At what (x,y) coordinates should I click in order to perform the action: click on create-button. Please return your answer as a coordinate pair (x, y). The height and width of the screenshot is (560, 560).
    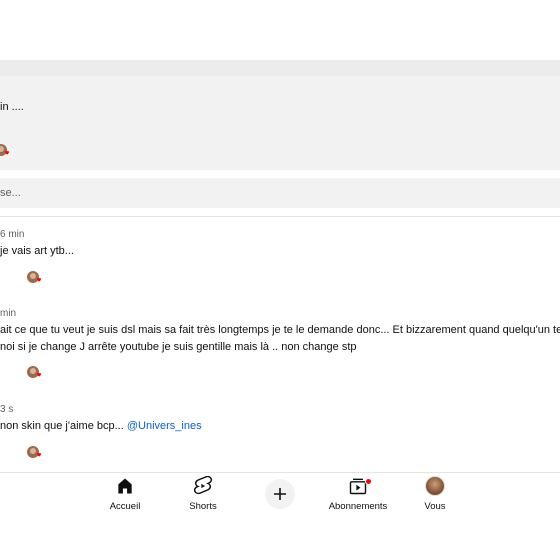
    Looking at the image, I should click on (280, 494).